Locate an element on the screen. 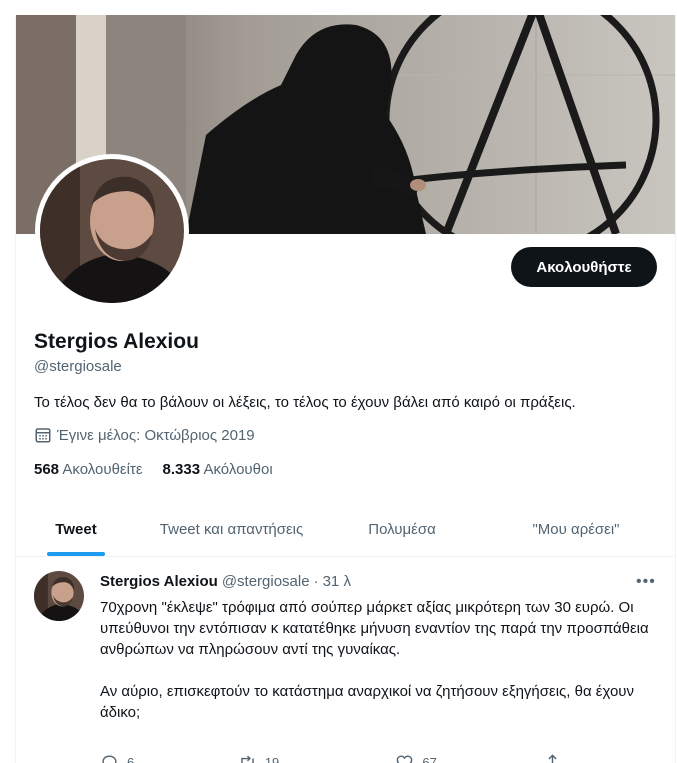  reply-count: 6 is located at coordinates (131, 759).